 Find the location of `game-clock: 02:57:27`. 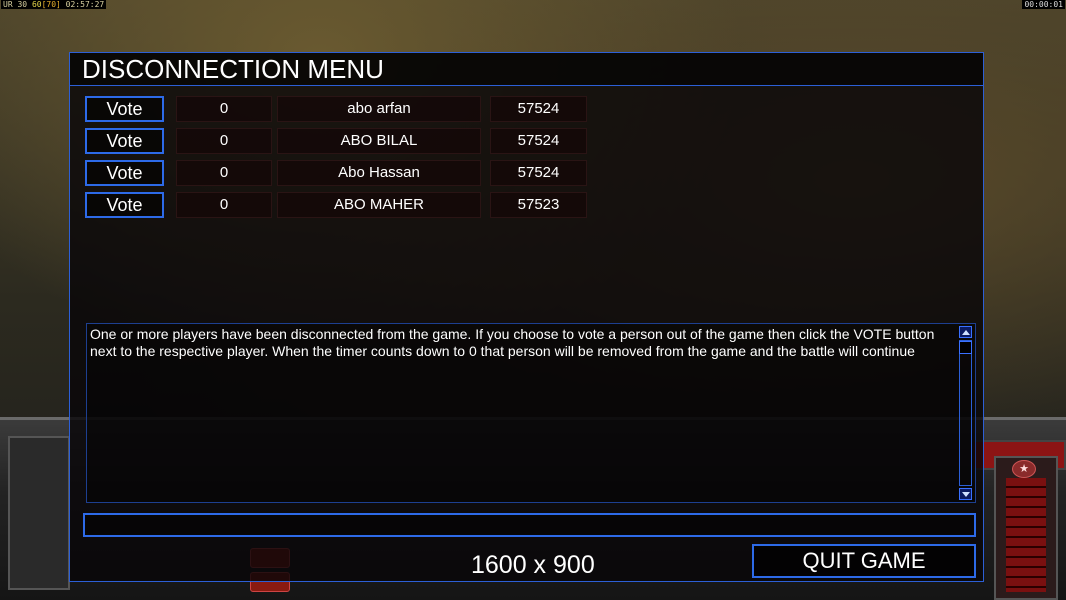

game-clock: 02:57:27 is located at coordinates (85, 4).